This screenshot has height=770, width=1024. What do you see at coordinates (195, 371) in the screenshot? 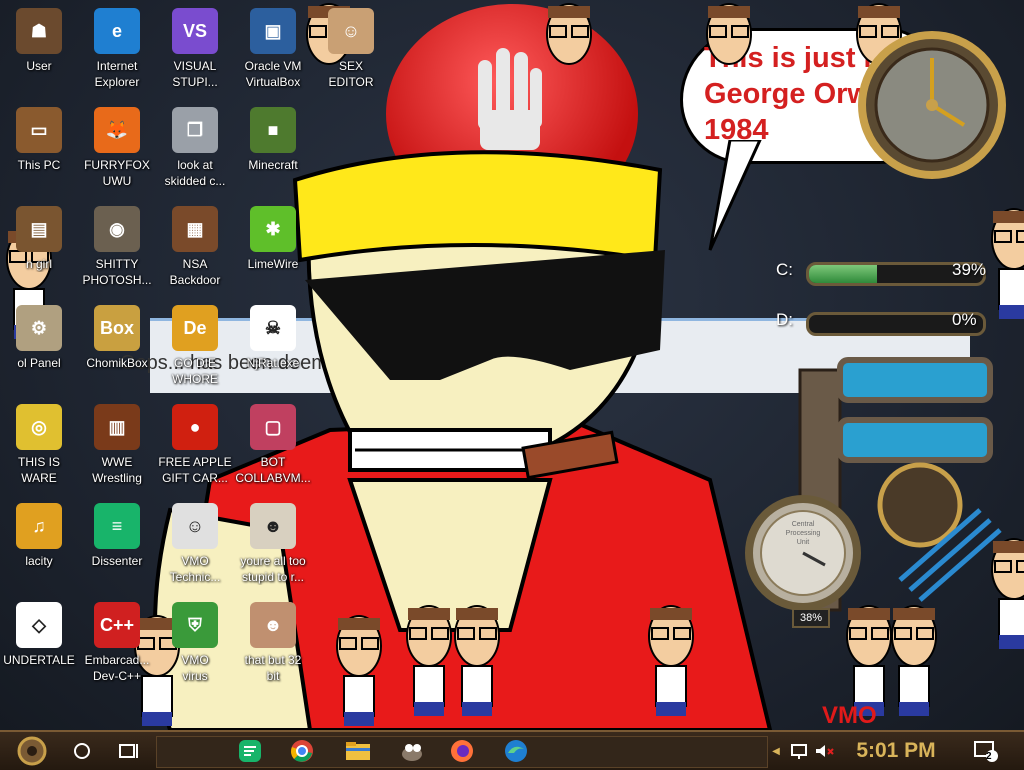
I see `desktop-icon-label: GO DIE WHORE` at bounding box center [195, 371].